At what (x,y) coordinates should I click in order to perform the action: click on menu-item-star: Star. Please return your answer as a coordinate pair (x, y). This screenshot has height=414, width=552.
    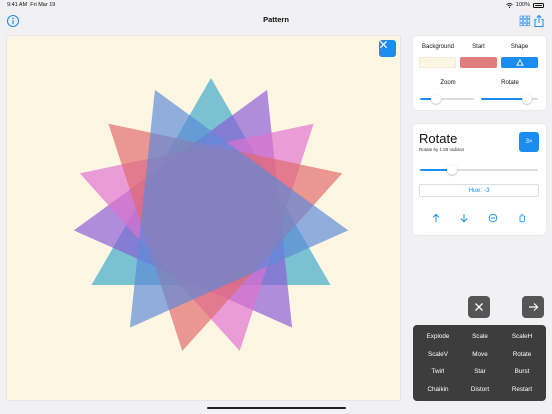
    Looking at the image, I should click on (480, 371).